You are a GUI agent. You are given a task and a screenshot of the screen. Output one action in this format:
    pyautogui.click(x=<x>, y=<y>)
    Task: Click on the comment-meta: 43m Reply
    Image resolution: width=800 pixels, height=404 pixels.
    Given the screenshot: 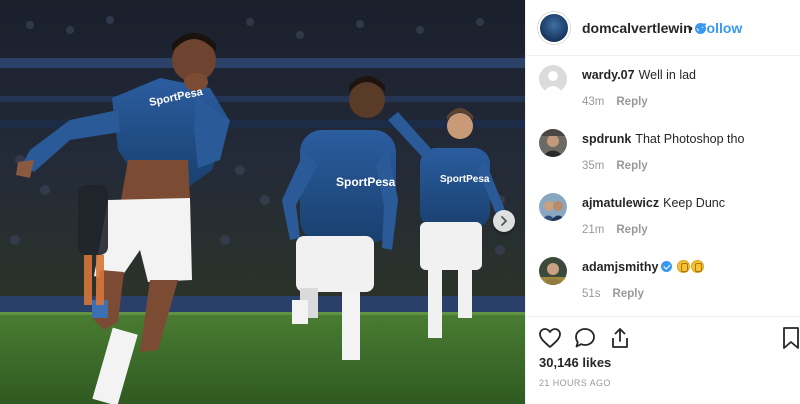 What is the action you would take?
    pyautogui.click(x=615, y=102)
    